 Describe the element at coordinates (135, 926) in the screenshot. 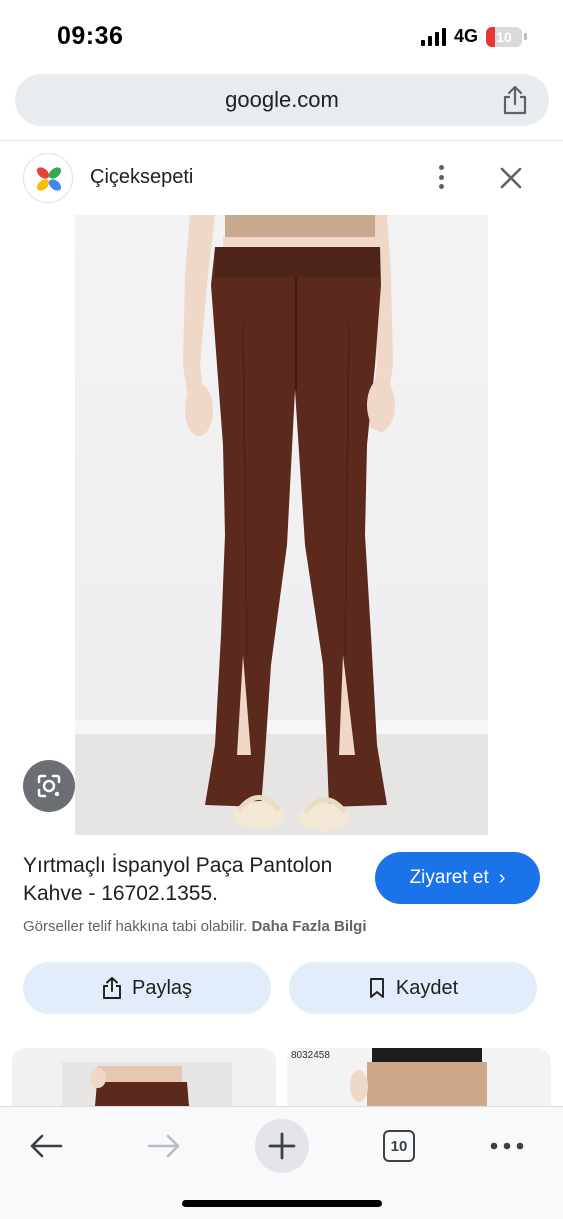

I see `copyright-text: Görseller telif hakkına tabi olabilir.` at that location.